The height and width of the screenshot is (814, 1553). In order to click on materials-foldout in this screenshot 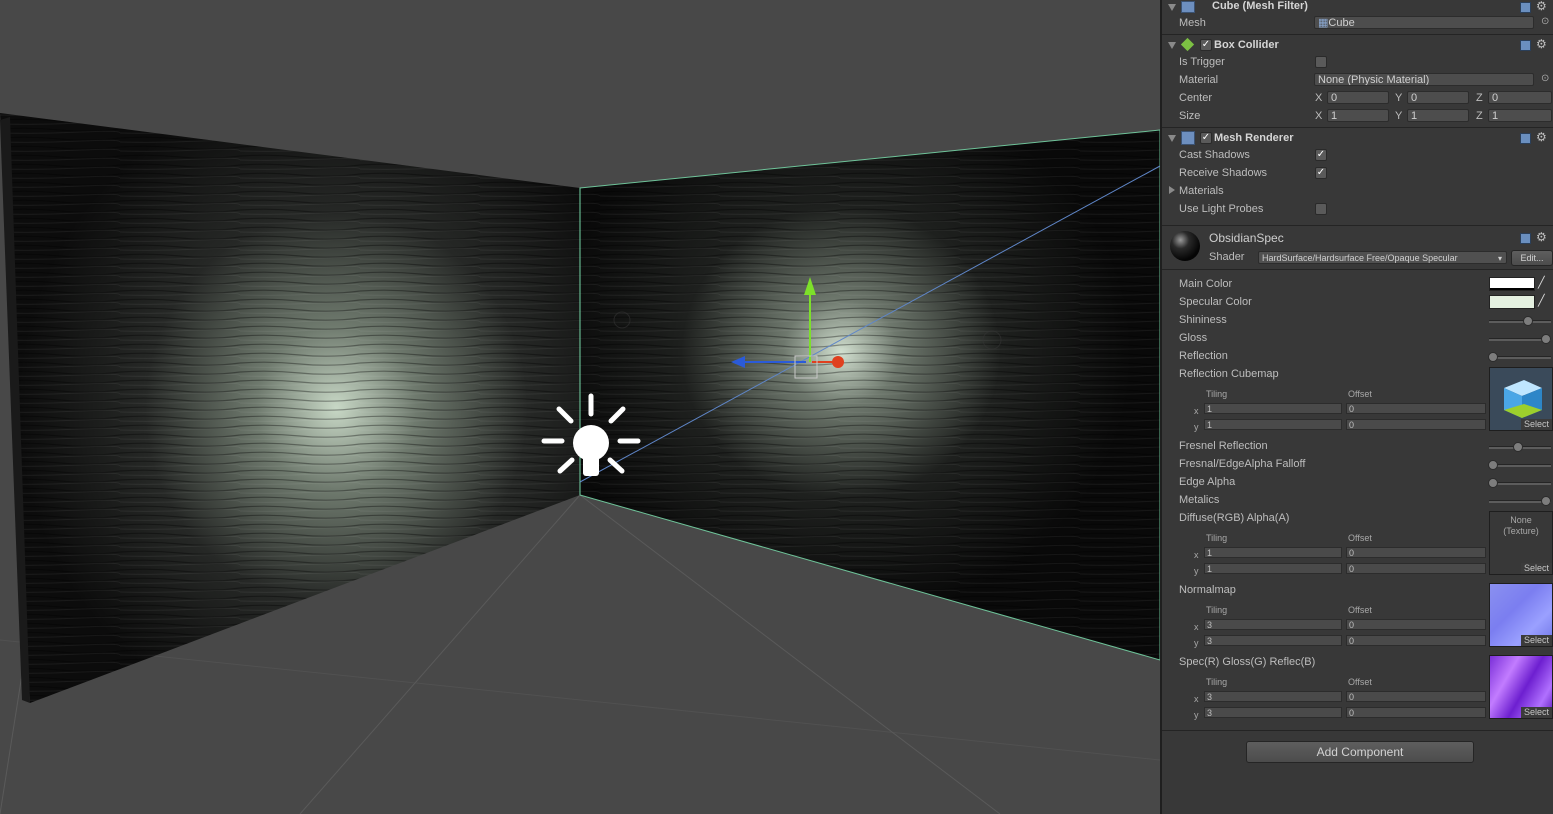, I will do `click(1172, 190)`.